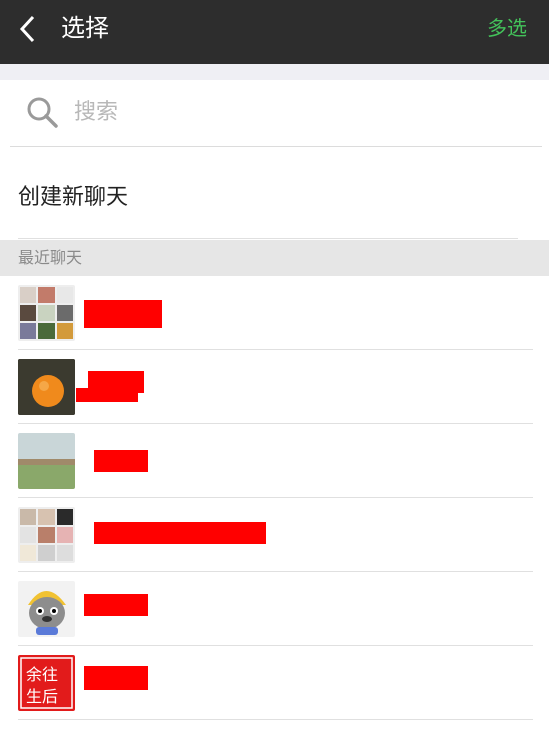  I want to click on search-icon, so click(42, 112).